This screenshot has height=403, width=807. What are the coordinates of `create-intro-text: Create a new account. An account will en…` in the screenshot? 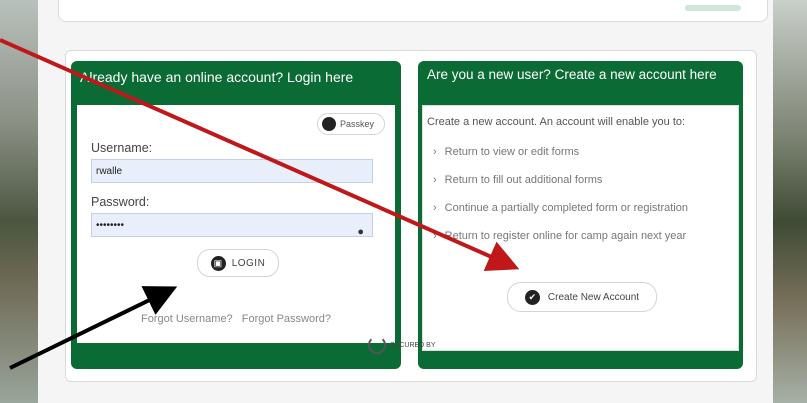 It's located at (556, 122).